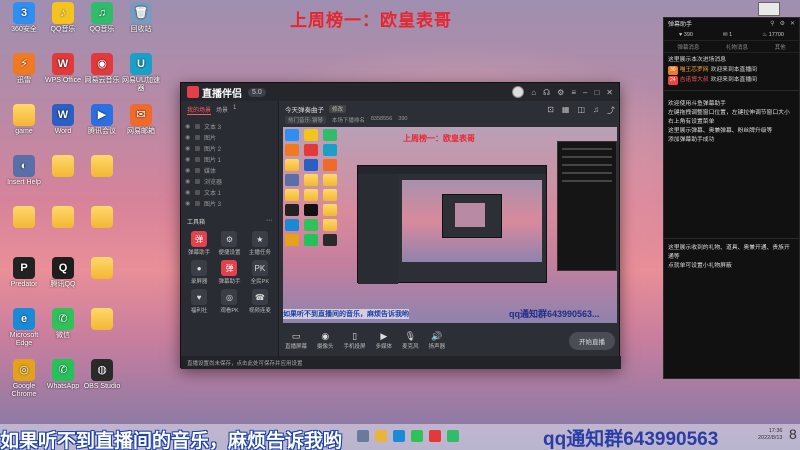  Describe the element at coordinates (102, 120) in the screenshot. I see `desktop-icon: ▶ 腾讯会议` at that location.